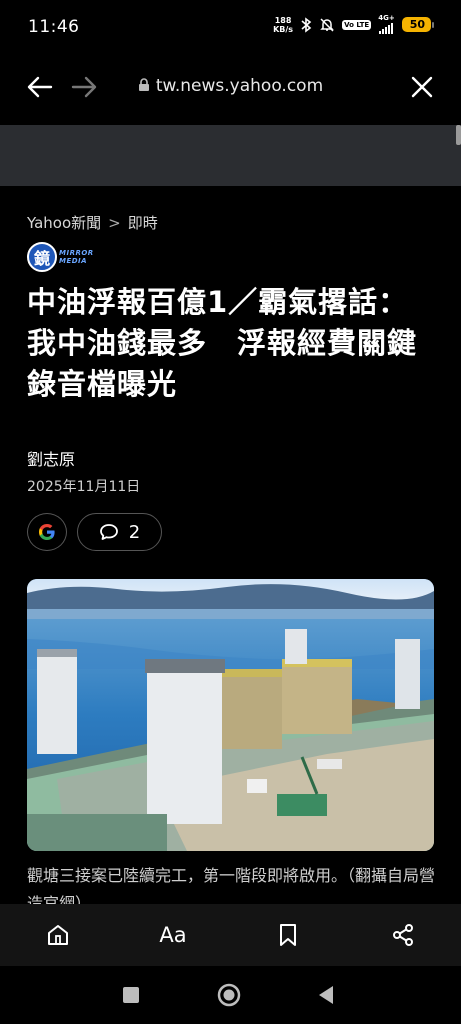 The height and width of the screenshot is (1024, 461). Describe the element at coordinates (64, 223) in the screenshot. I see `breadcrumb-yahoo-news: Yahoo新聞` at that location.